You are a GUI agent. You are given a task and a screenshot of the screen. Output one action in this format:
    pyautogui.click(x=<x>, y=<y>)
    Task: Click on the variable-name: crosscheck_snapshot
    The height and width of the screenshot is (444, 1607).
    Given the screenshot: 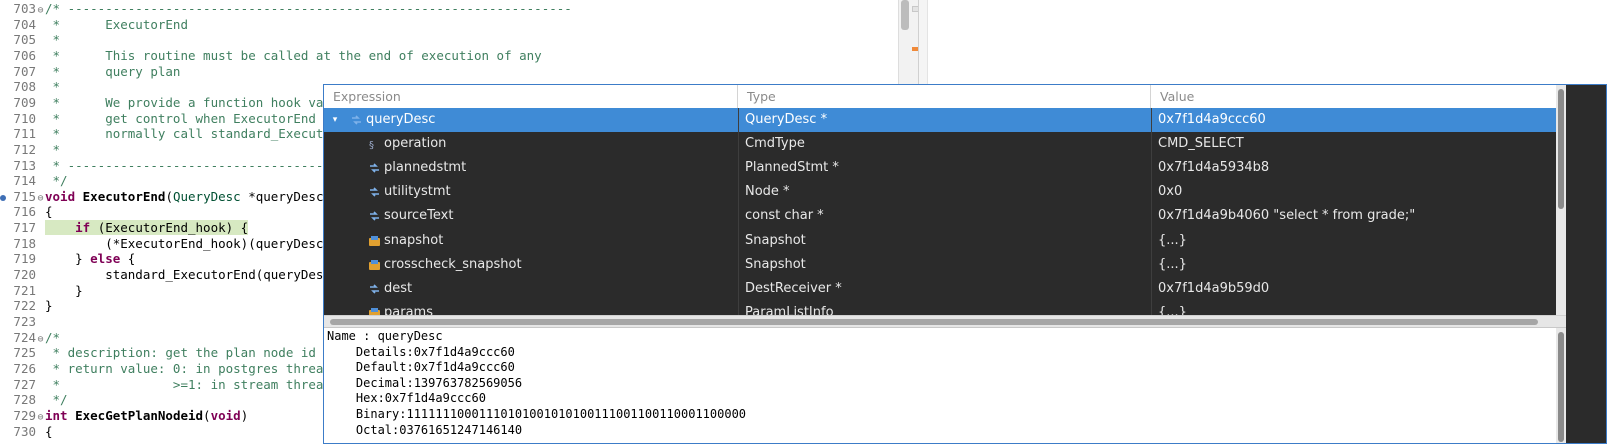 What is the action you would take?
    pyautogui.click(x=453, y=264)
    